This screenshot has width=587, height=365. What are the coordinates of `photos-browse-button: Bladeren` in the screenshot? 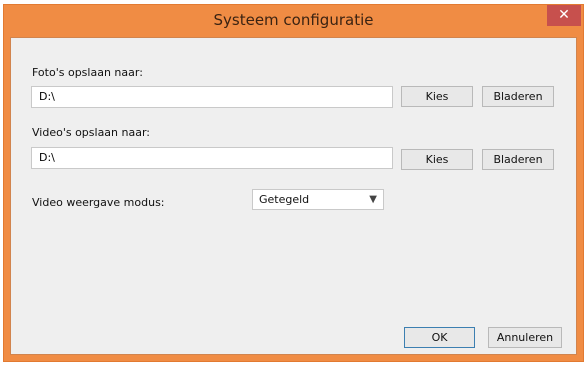 It's located at (518, 96).